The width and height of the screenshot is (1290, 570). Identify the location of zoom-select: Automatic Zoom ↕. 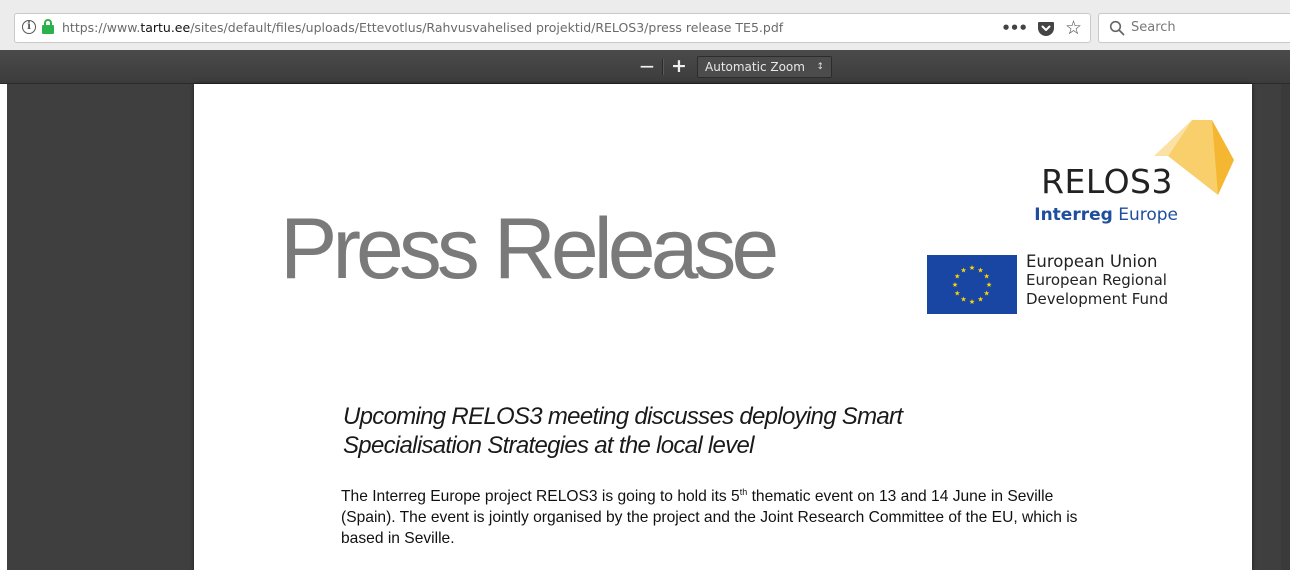
(764, 67).